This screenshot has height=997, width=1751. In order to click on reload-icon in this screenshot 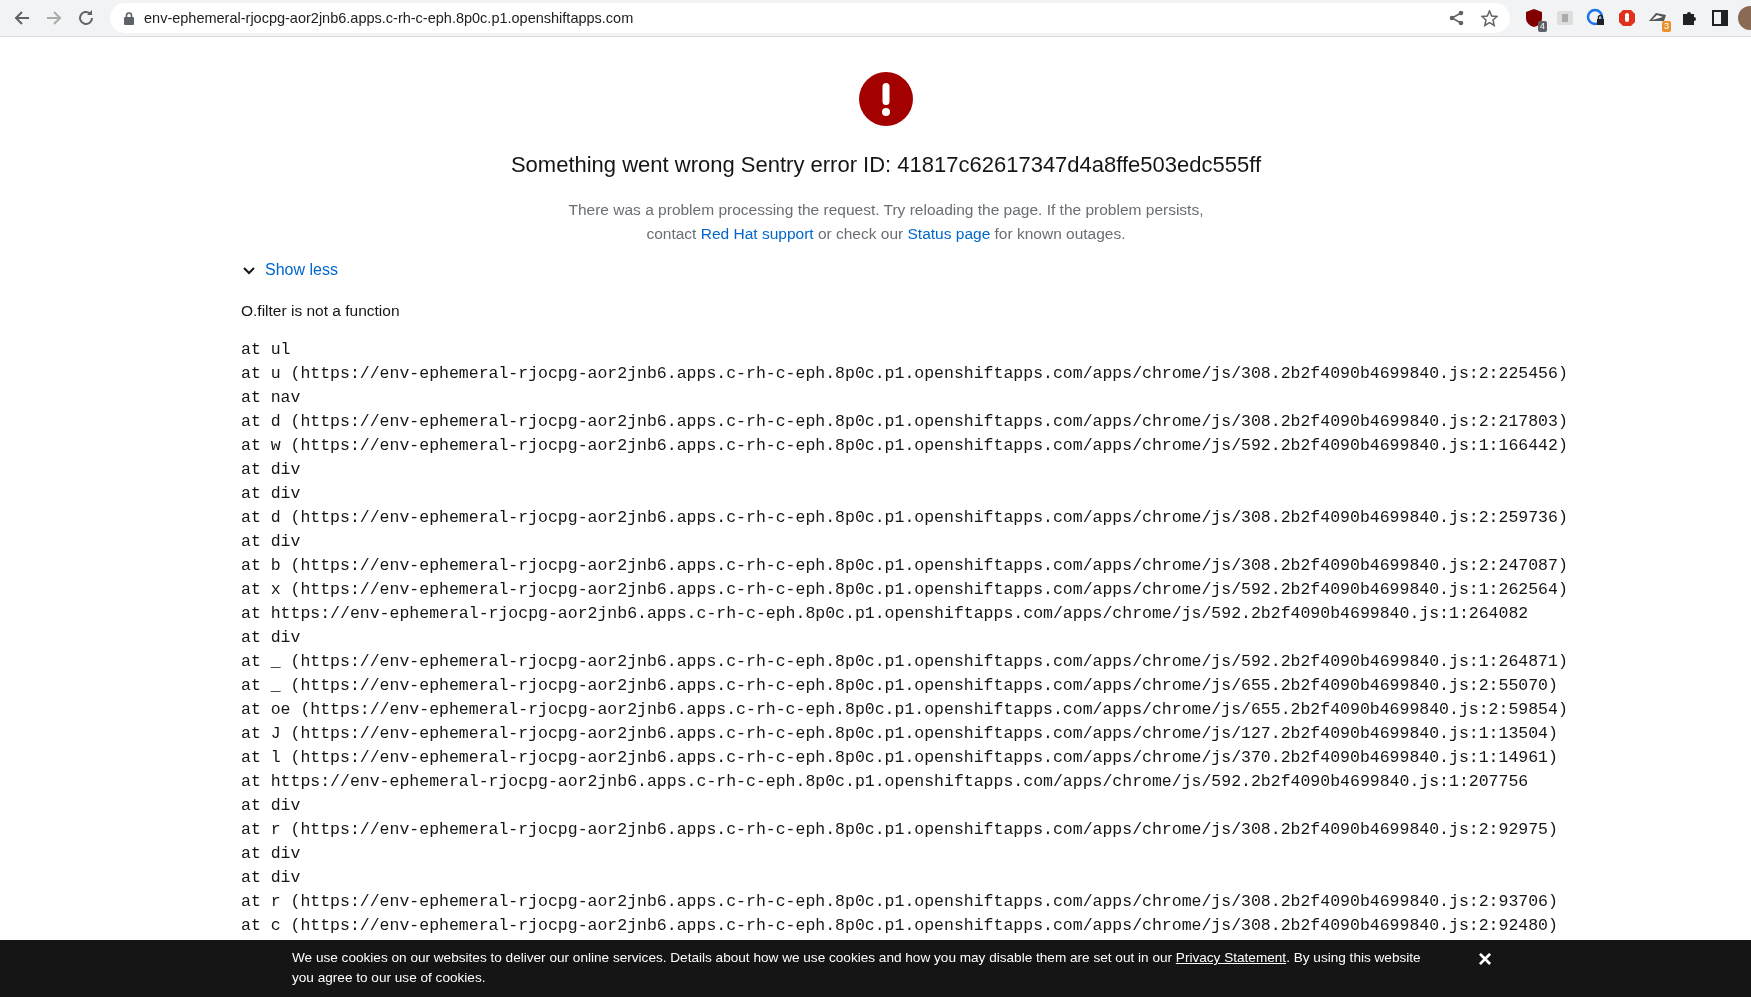, I will do `click(86, 18)`.